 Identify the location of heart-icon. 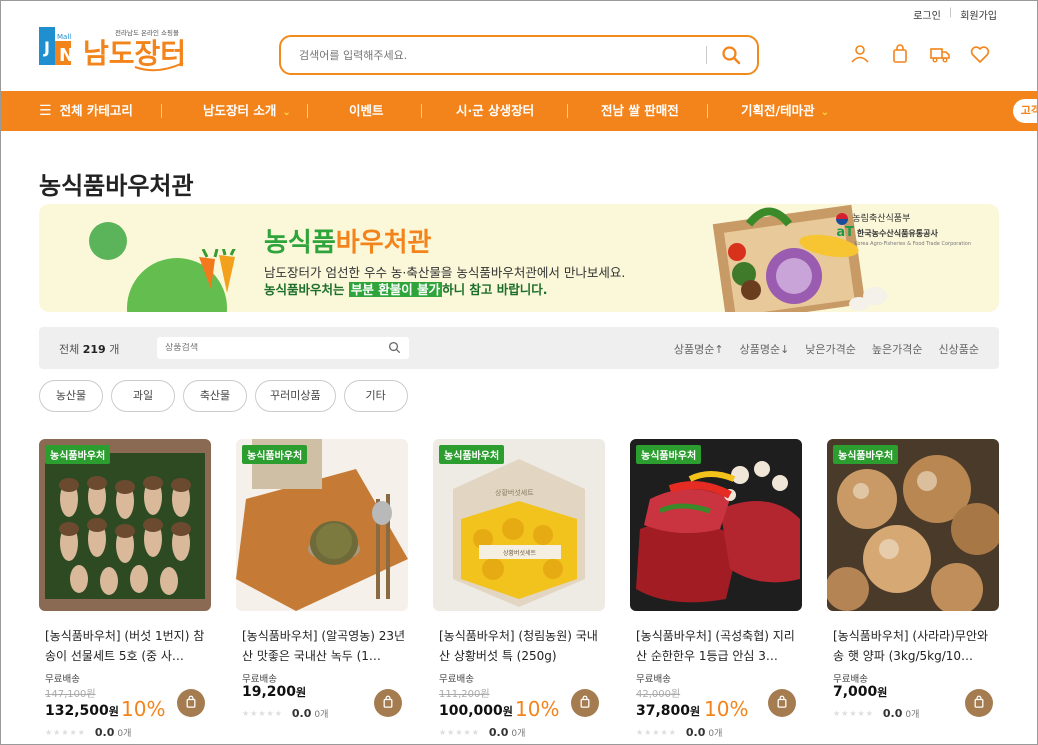
(980, 54).